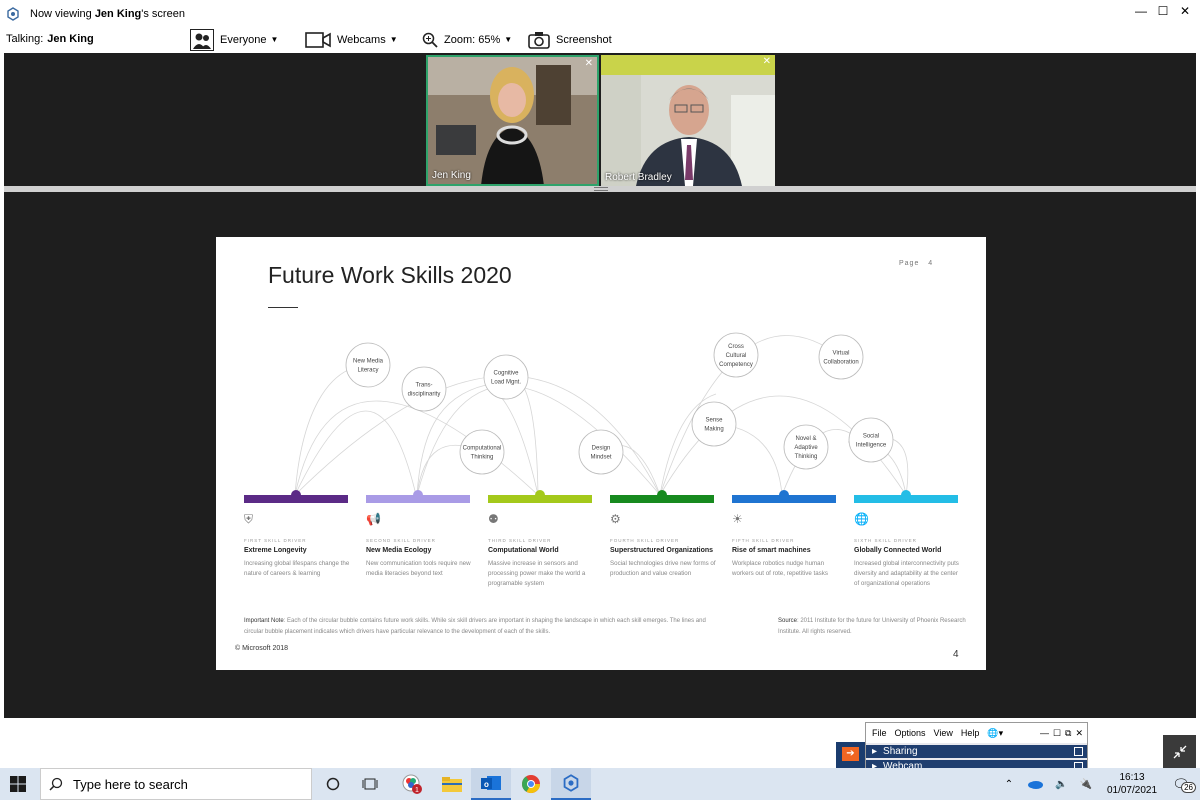  Describe the element at coordinates (130, 784) in the screenshot. I see `search-placeholder: Type here to search` at that location.